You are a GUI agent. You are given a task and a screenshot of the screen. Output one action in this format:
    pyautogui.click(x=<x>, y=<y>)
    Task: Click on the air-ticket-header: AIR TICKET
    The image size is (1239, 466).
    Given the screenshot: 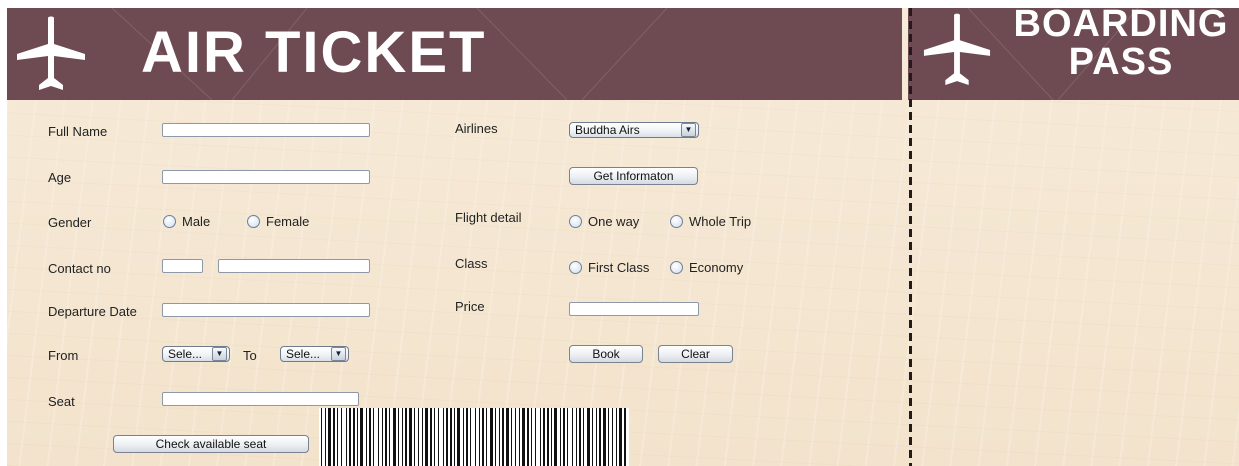 What is the action you would take?
    pyautogui.click(x=454, y=54)
    